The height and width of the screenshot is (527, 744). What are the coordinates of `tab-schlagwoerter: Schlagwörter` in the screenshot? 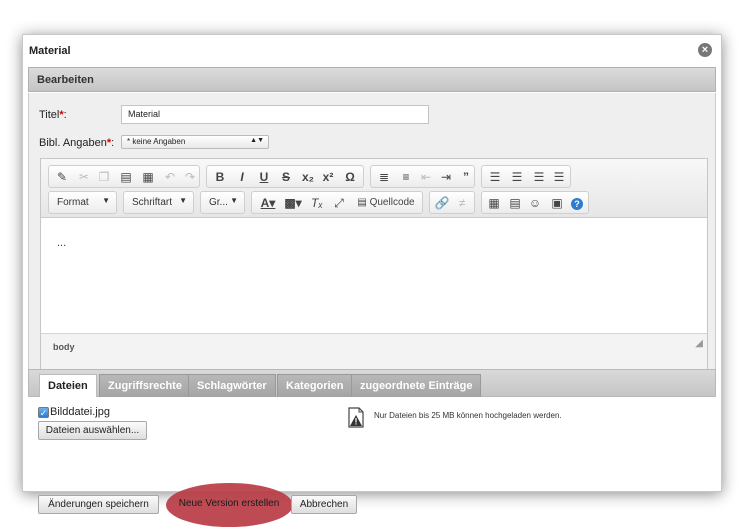 It's located at (232, 385).